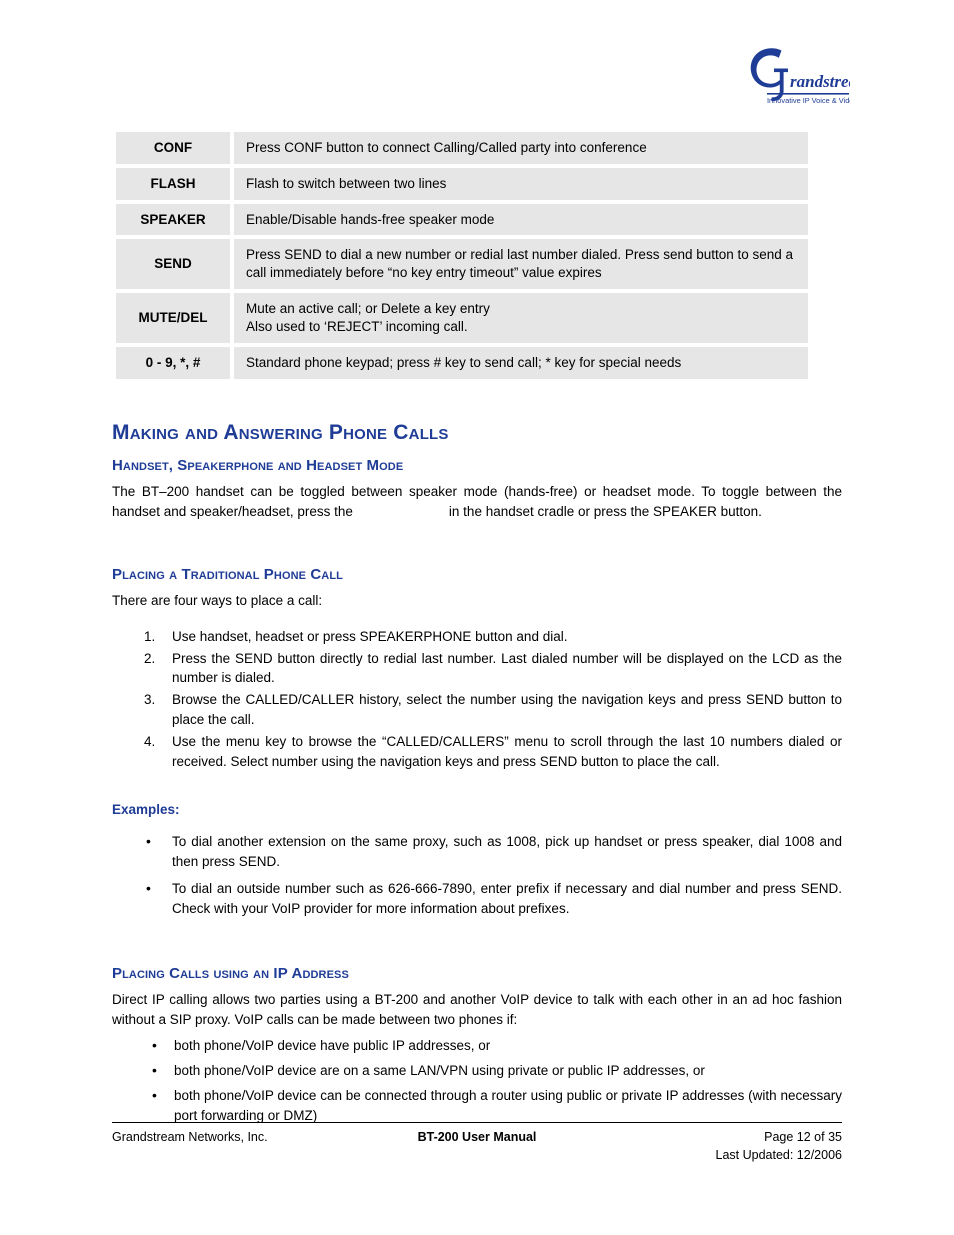  I want to click on desc-line-2: Also used to ‘REJECT’ incoming call., so click(357, 326).